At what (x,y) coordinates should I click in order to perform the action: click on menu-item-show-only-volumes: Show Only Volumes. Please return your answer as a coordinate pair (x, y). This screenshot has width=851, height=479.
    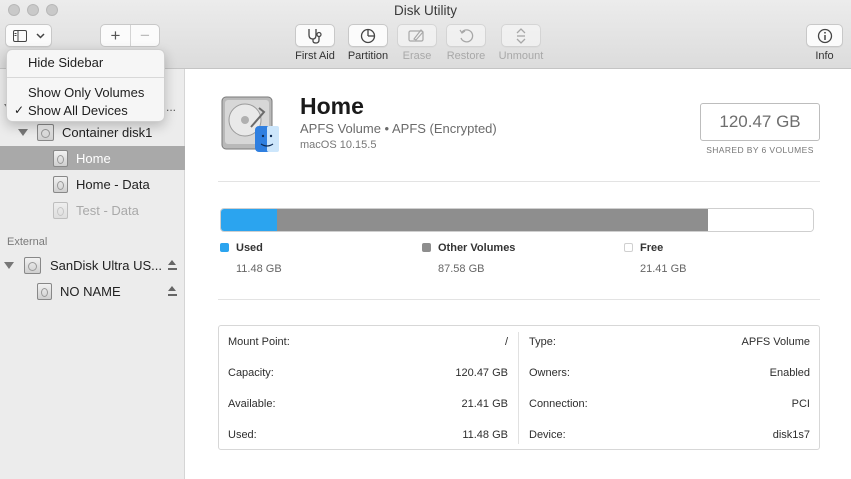
    Looking at the image, I should click on (85, 92).